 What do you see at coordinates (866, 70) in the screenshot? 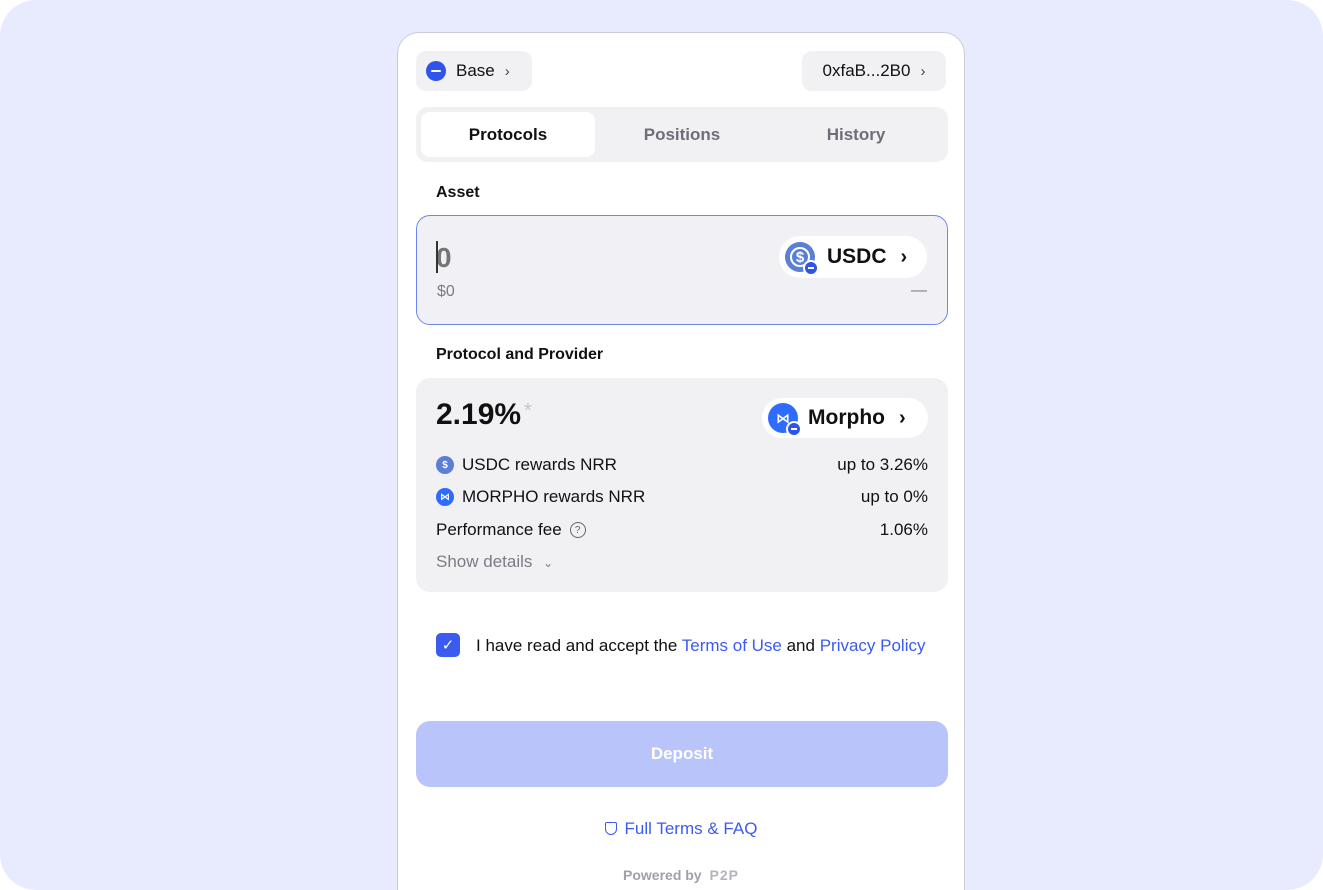
I see `wallet-address: 0xfaB...2B0` at bounding box center [866, 70].